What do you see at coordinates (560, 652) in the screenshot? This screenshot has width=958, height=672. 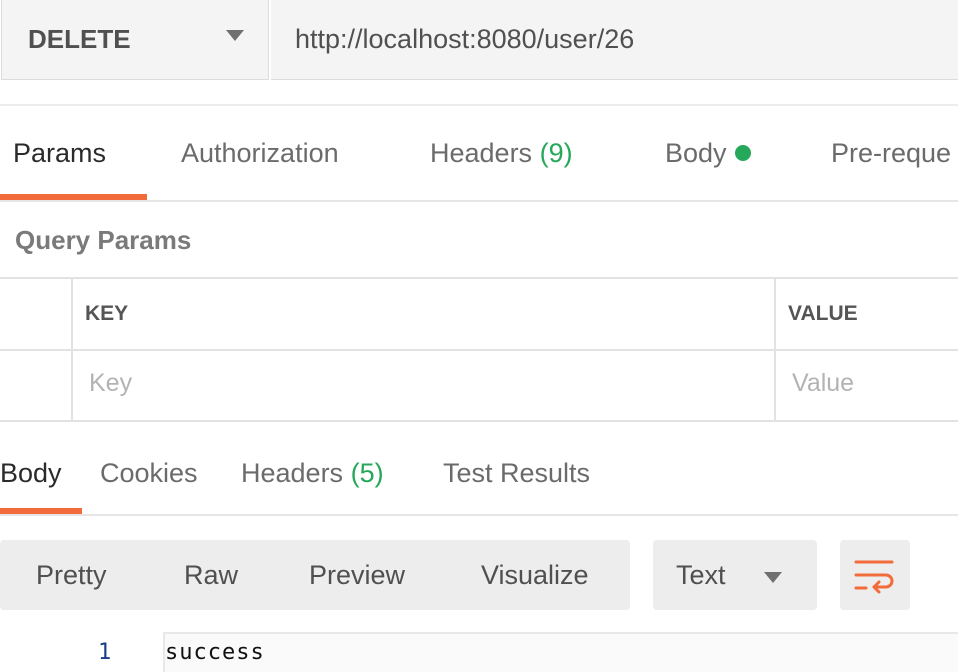 I see `response-code-area` at bounding box center [560, 652].